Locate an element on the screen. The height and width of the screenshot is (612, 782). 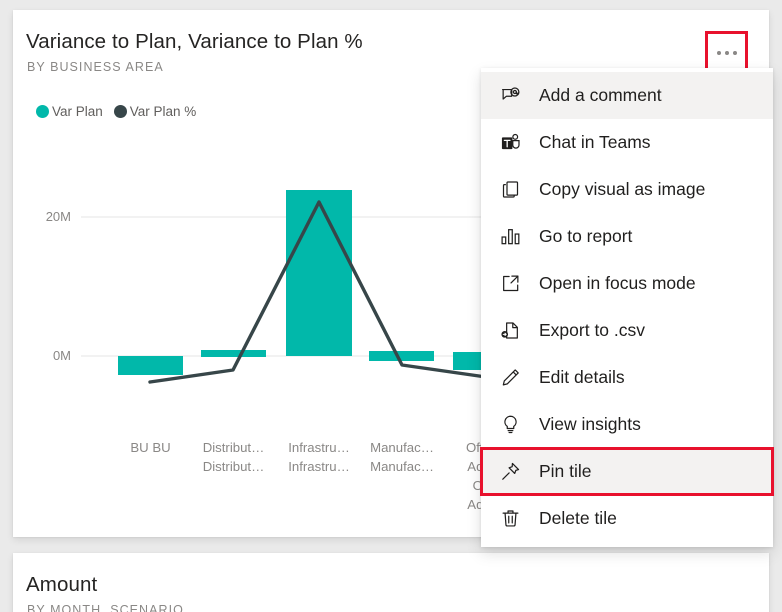
legend-label-var-plan-pct: Var Plan % is located at coordinates (163, 111).